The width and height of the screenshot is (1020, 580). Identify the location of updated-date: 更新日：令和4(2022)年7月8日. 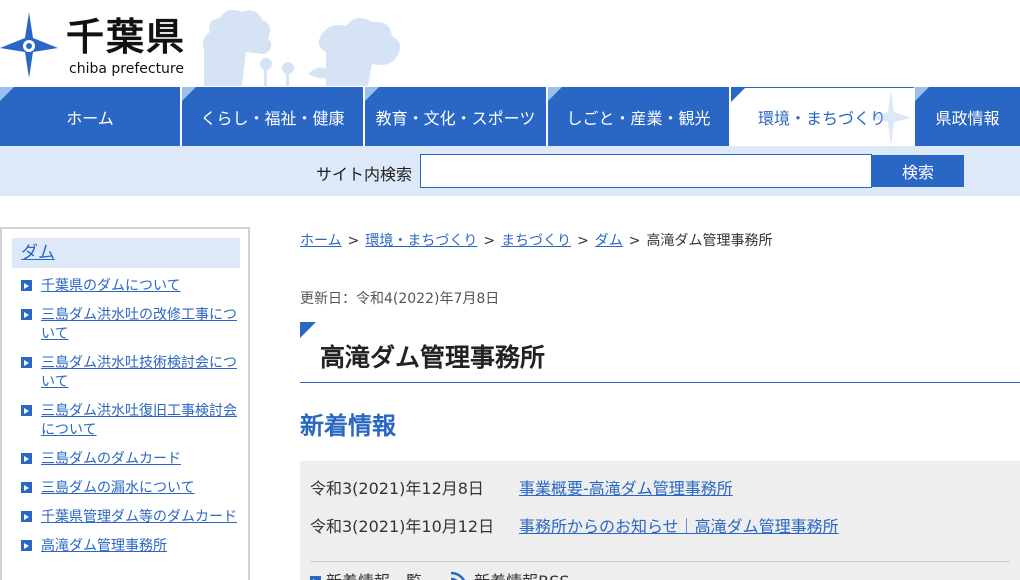
(400, 299).